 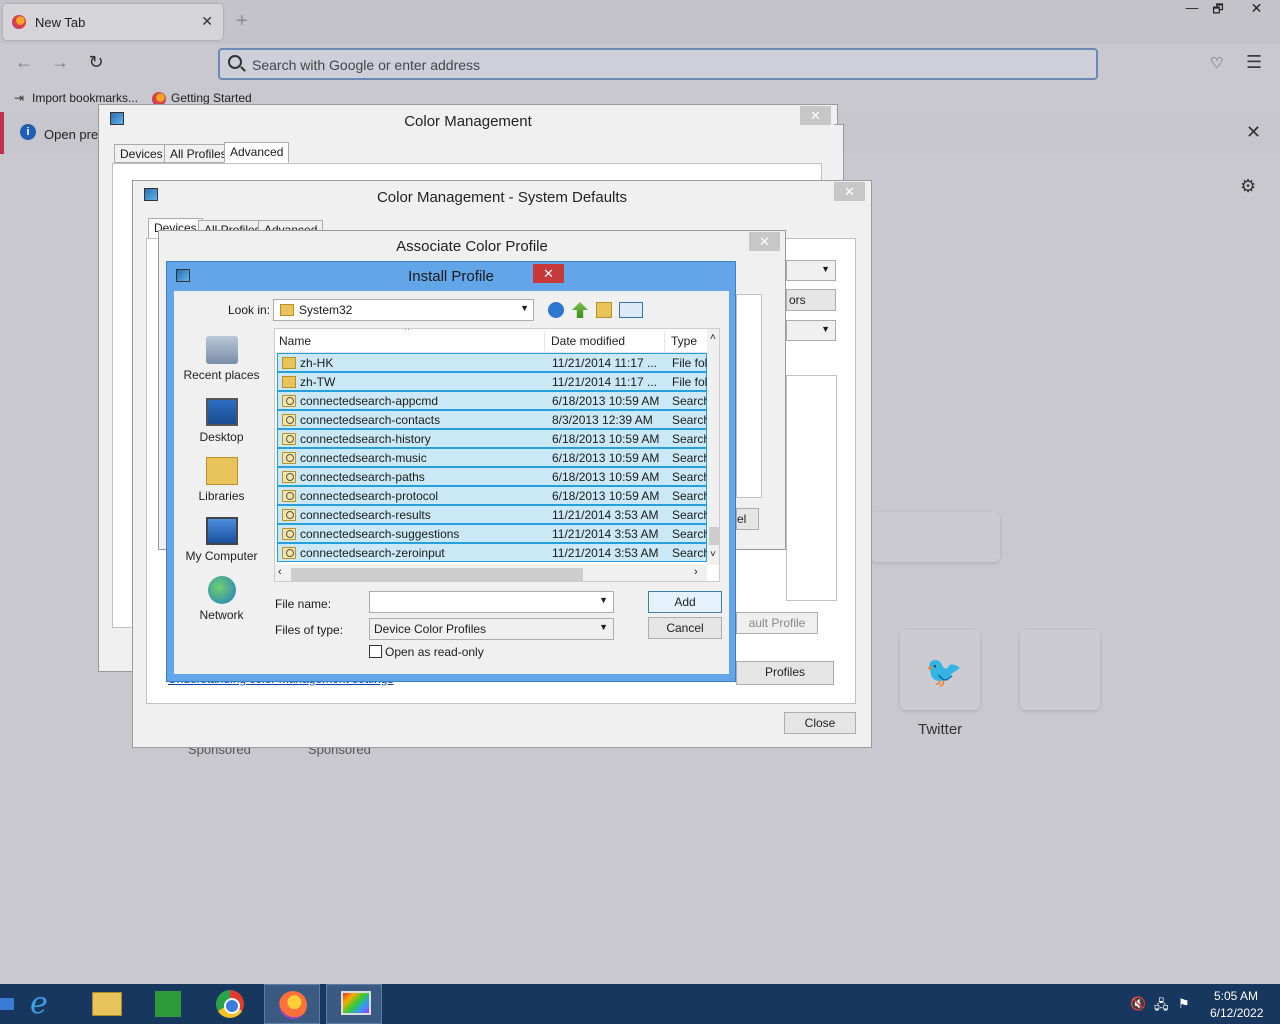 What do you see at coordinates (825, 269) in the screenshot?
I see `chevron-down-icon: ▼` at bounding box center [825, 269].